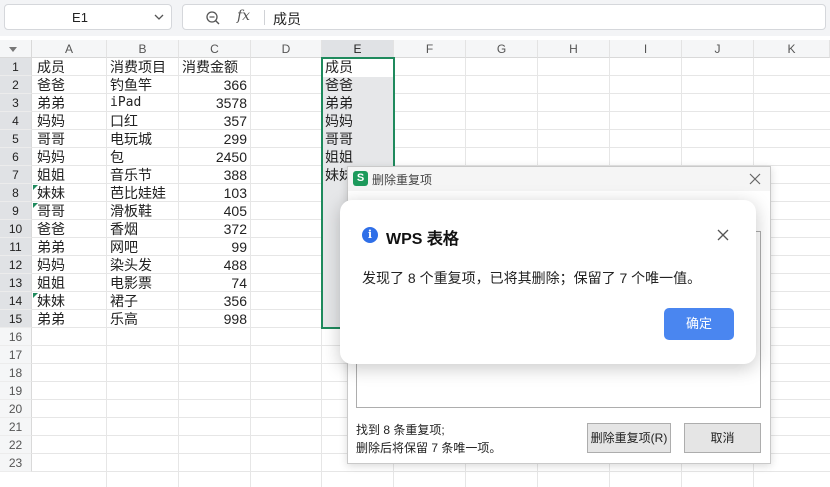 The image size is (830, 487). Describe the element at coordinates (16, 67) in the screenshot. I see `row-header: 1` at that location.